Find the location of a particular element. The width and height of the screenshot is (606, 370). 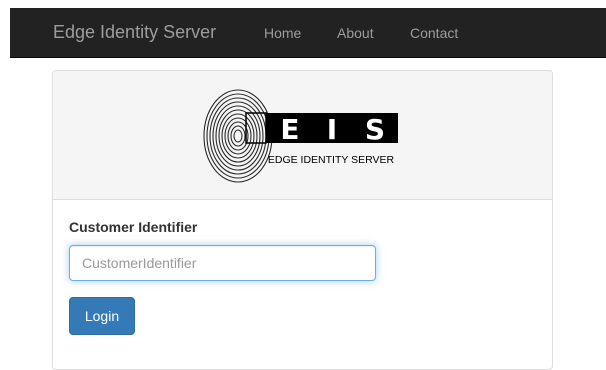

customer-identifier-label: Customer Identifier is located at coordinates (133, 227).